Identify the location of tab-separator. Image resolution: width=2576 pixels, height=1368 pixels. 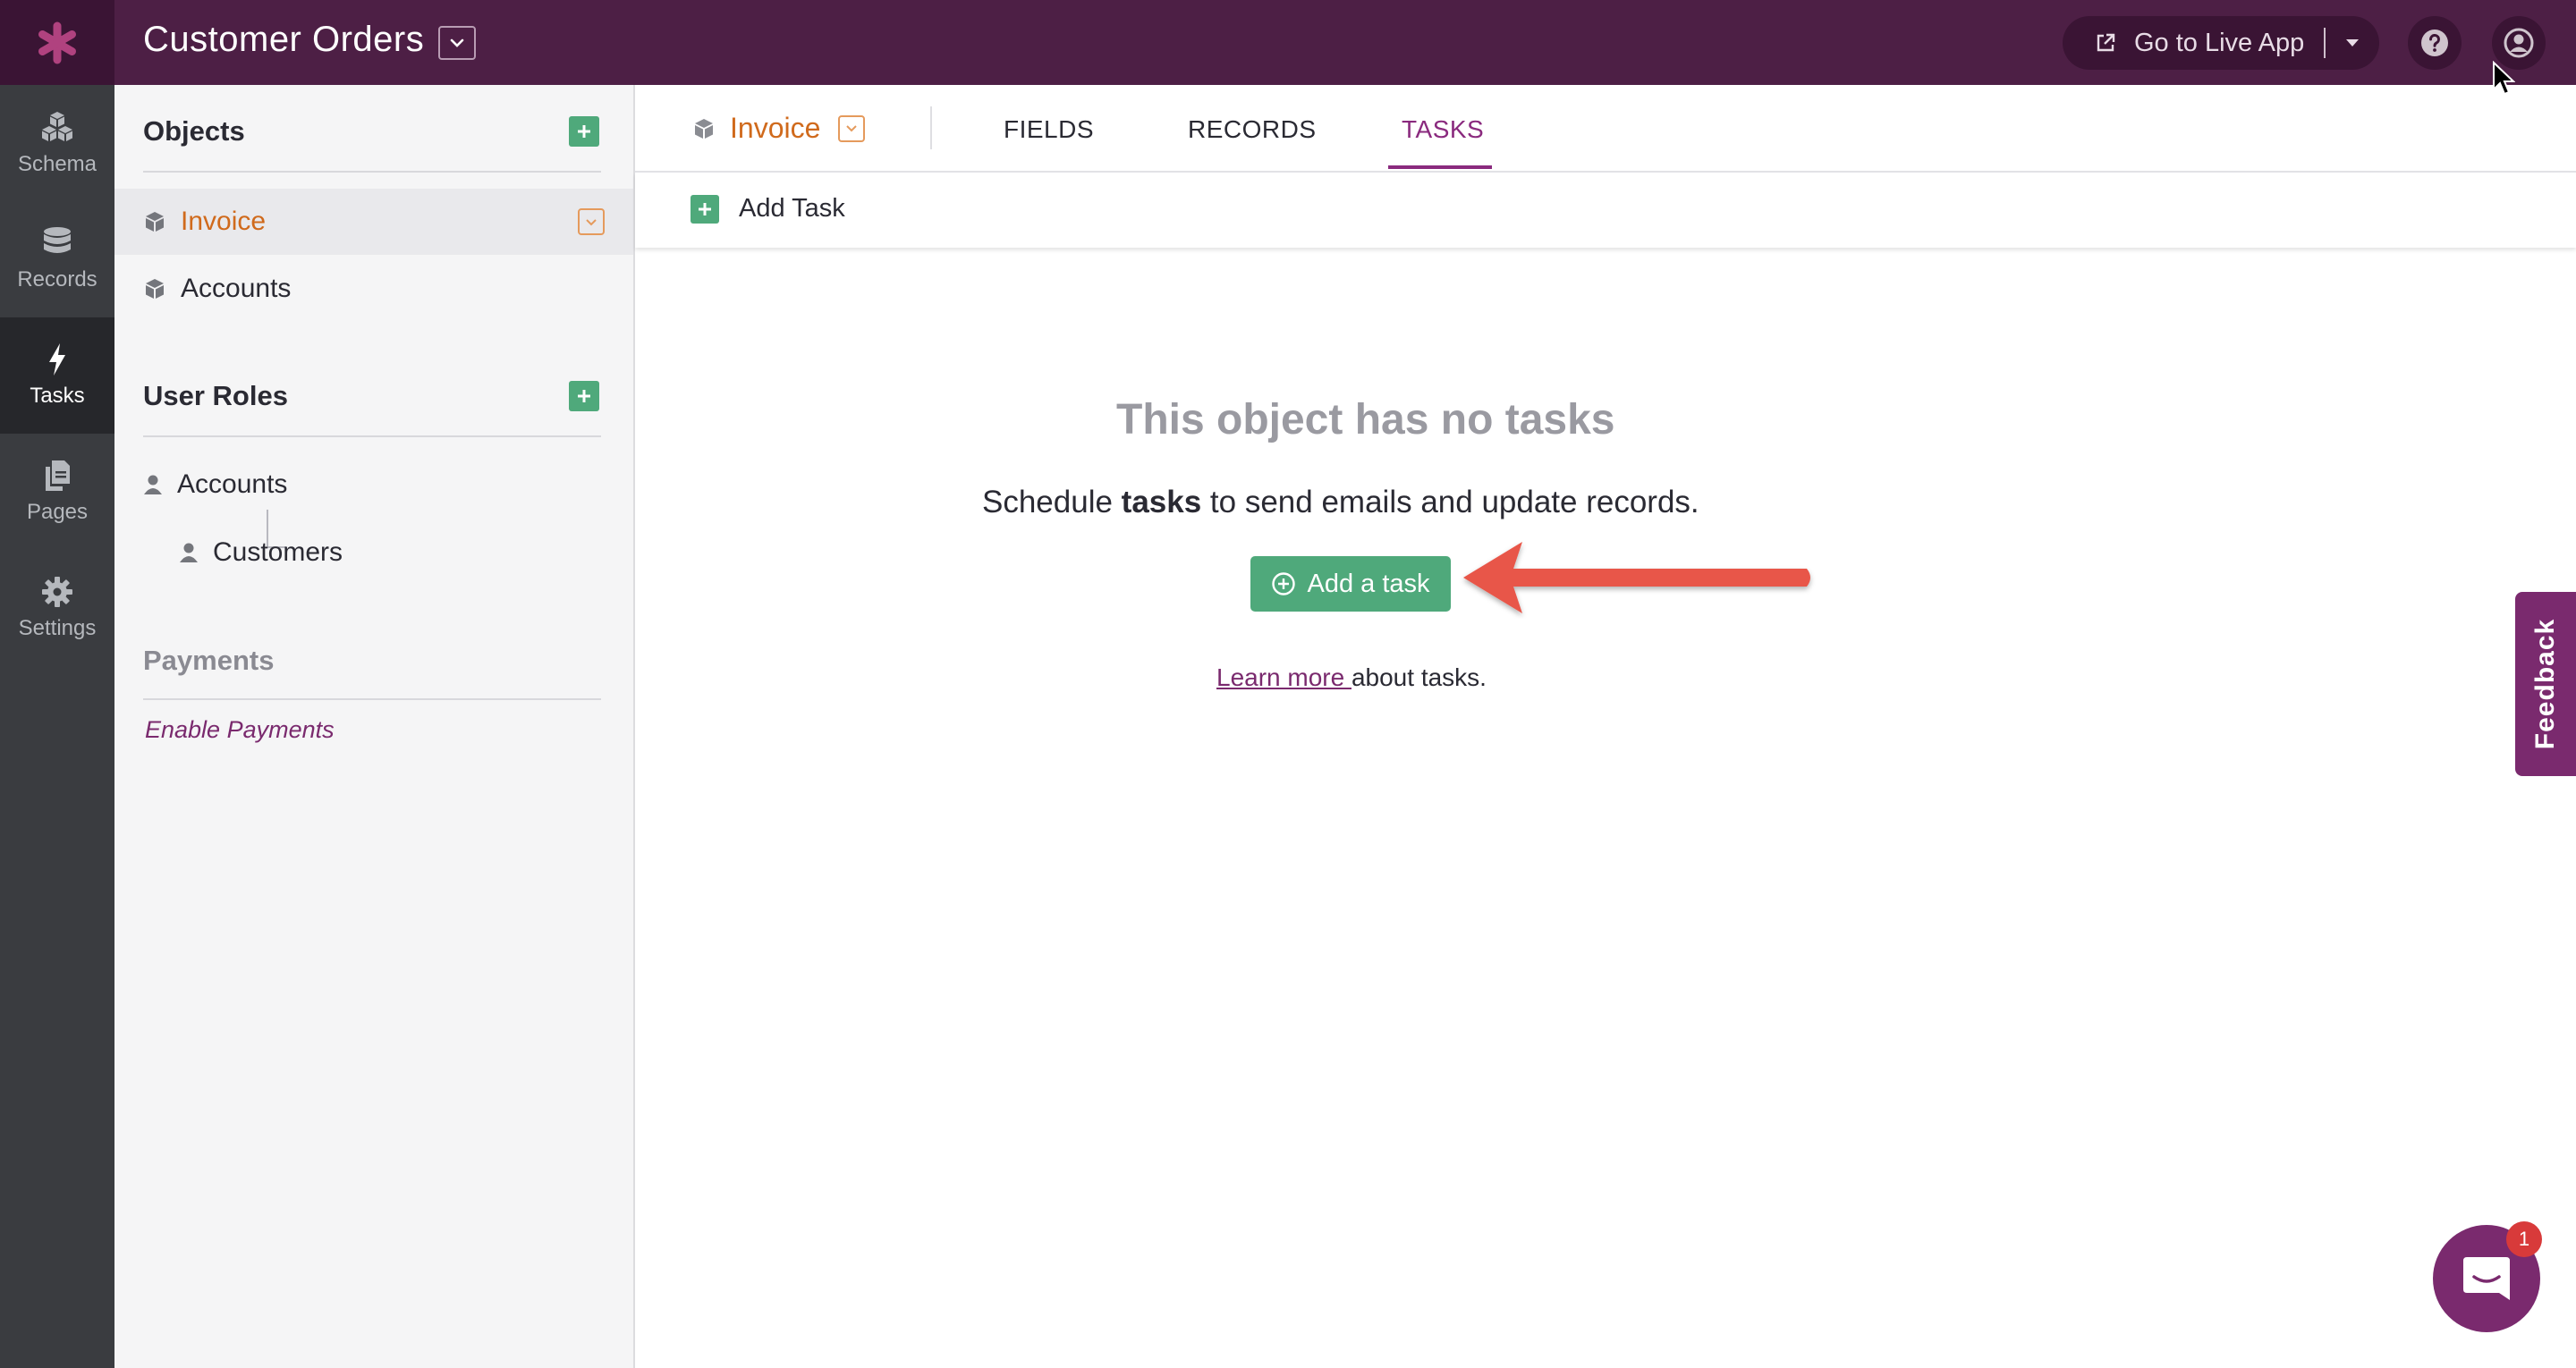
(931, 128).